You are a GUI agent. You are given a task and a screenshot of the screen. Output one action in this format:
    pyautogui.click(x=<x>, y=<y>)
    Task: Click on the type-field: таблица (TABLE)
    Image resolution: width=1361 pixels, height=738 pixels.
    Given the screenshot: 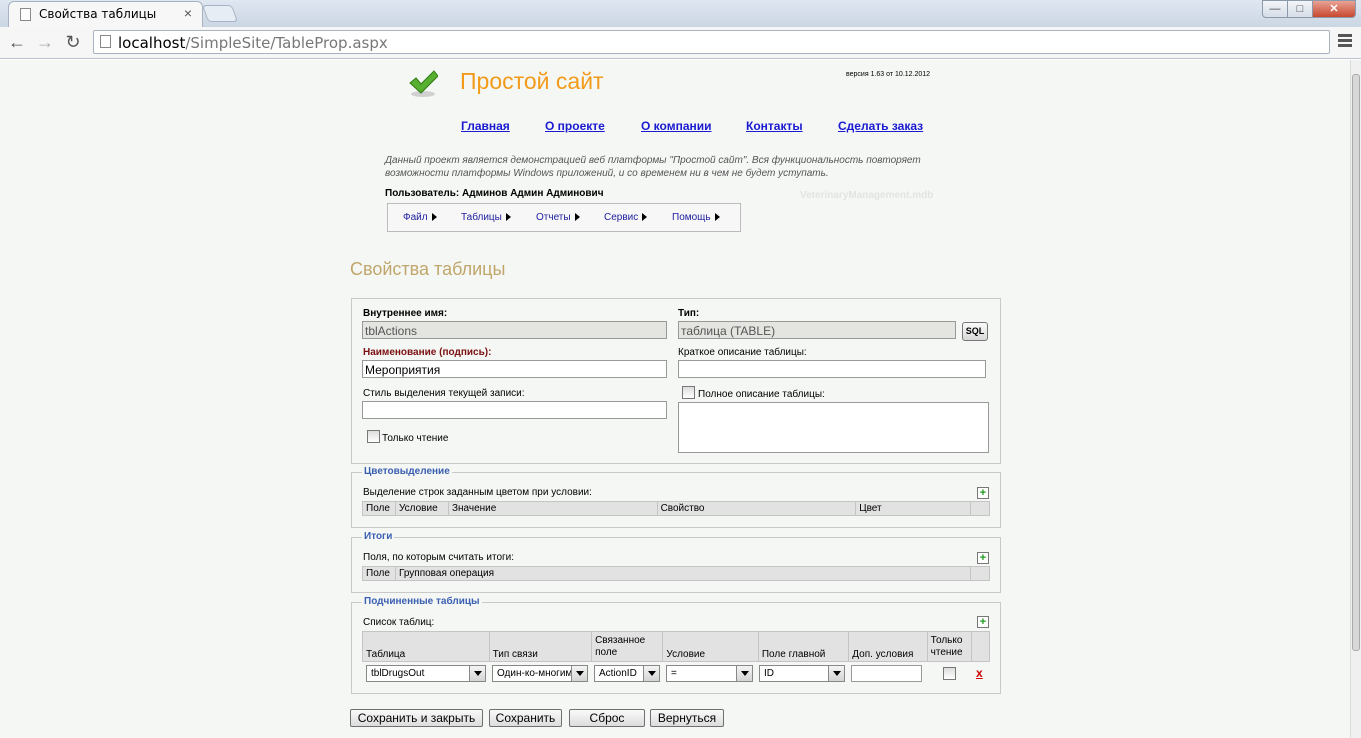 What is the action you would take?
    pyautogui.click(x=817, y=330)
    